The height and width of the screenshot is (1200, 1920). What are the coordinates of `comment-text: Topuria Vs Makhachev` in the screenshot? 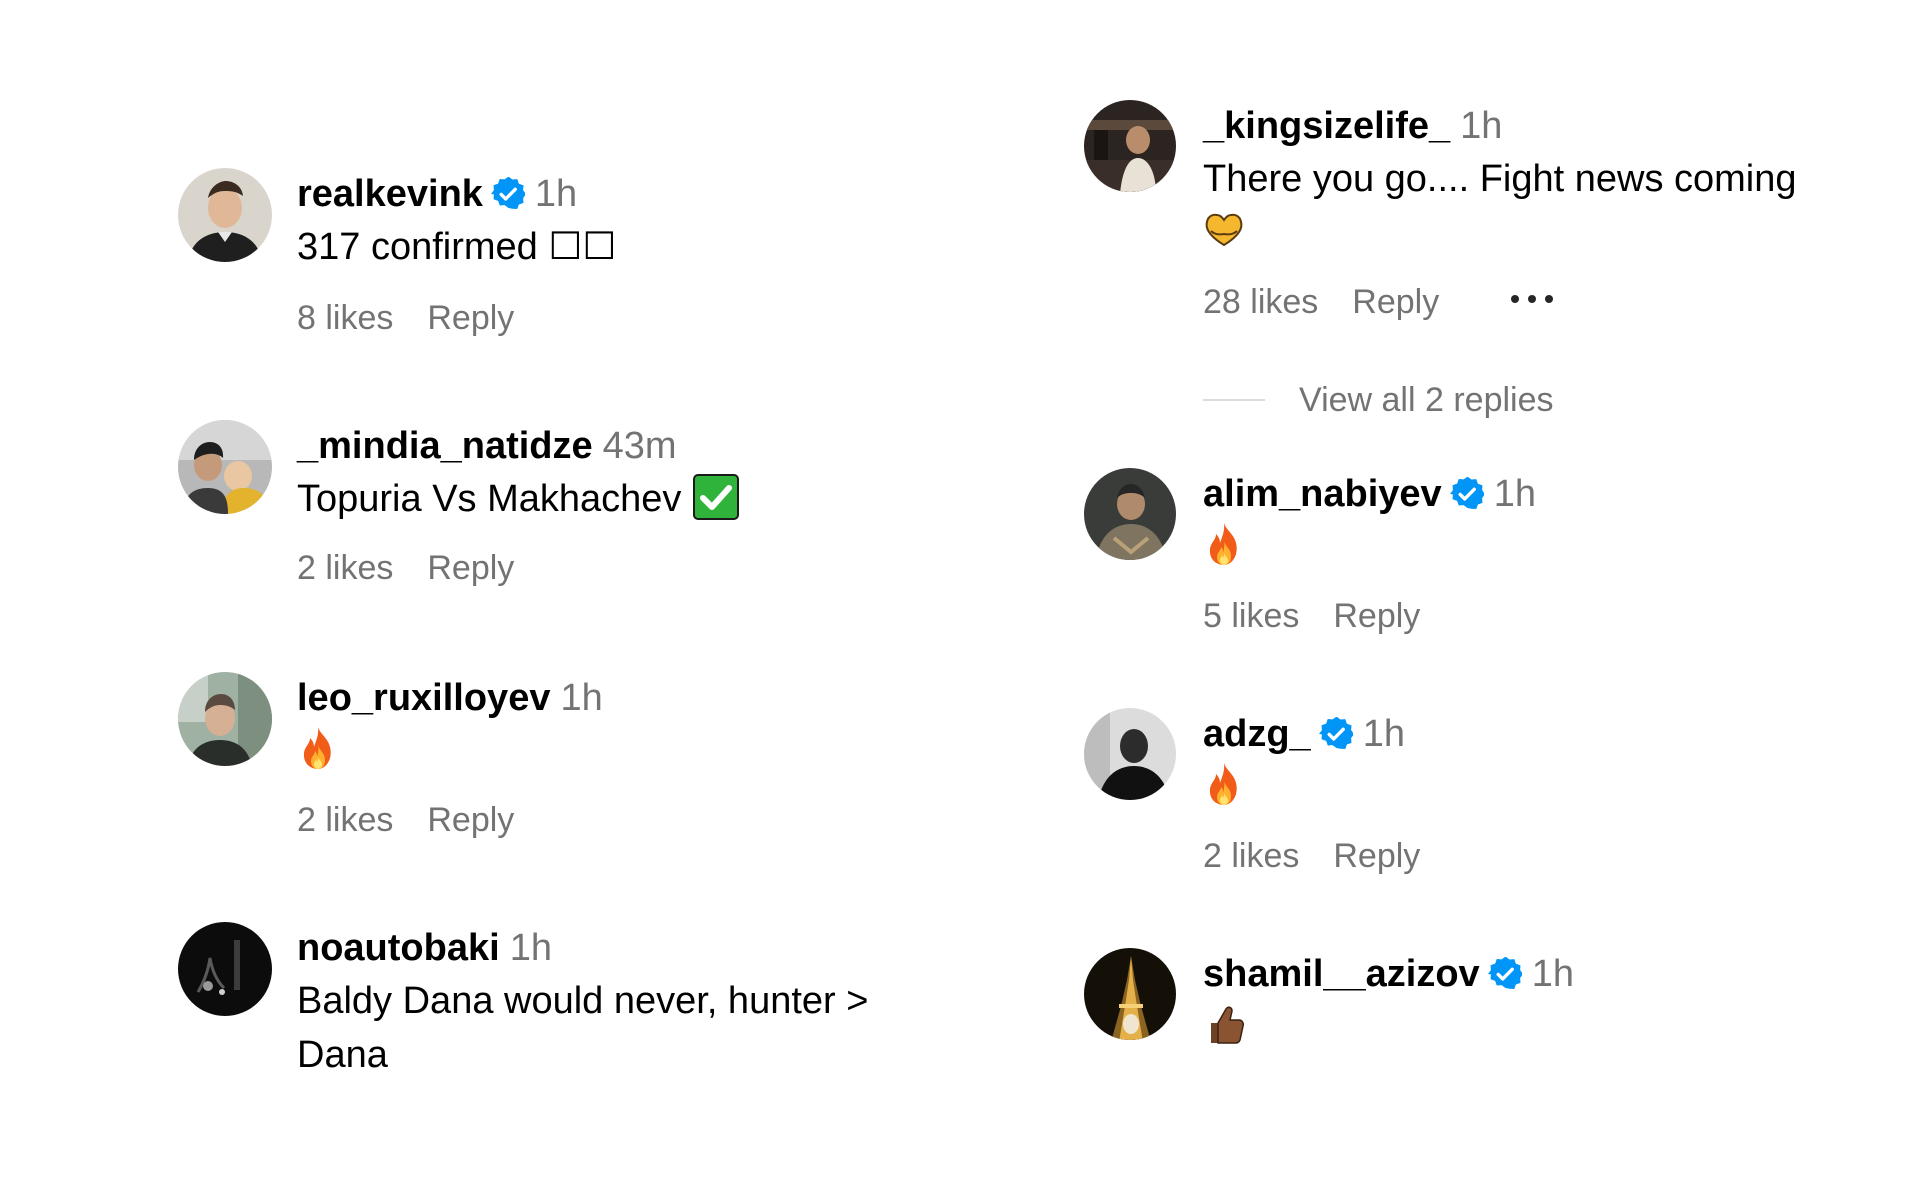 It's located at (489, 499).